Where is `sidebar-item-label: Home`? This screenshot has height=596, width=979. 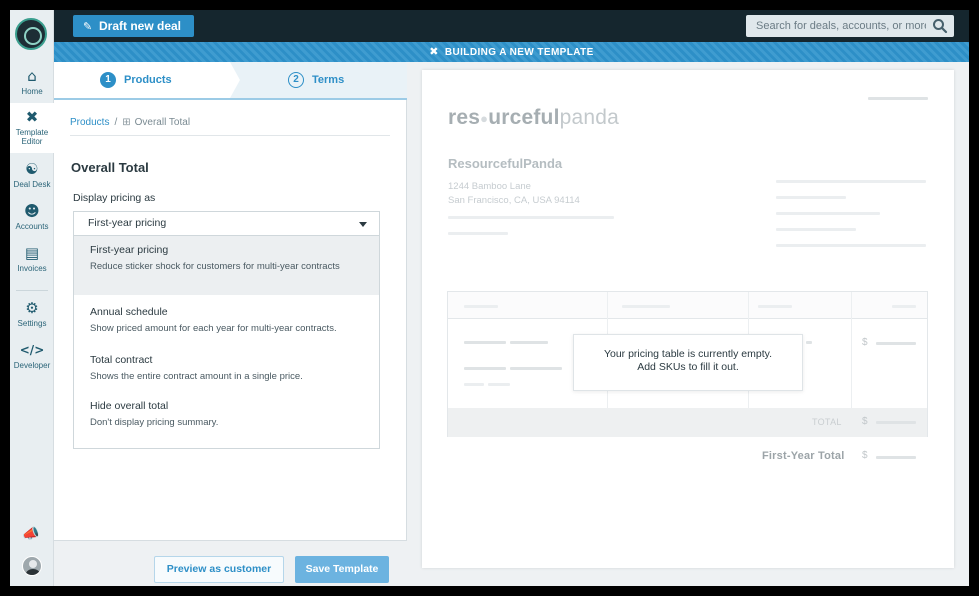
sidebar-item-label: Home is located at coordinates (32, 91).